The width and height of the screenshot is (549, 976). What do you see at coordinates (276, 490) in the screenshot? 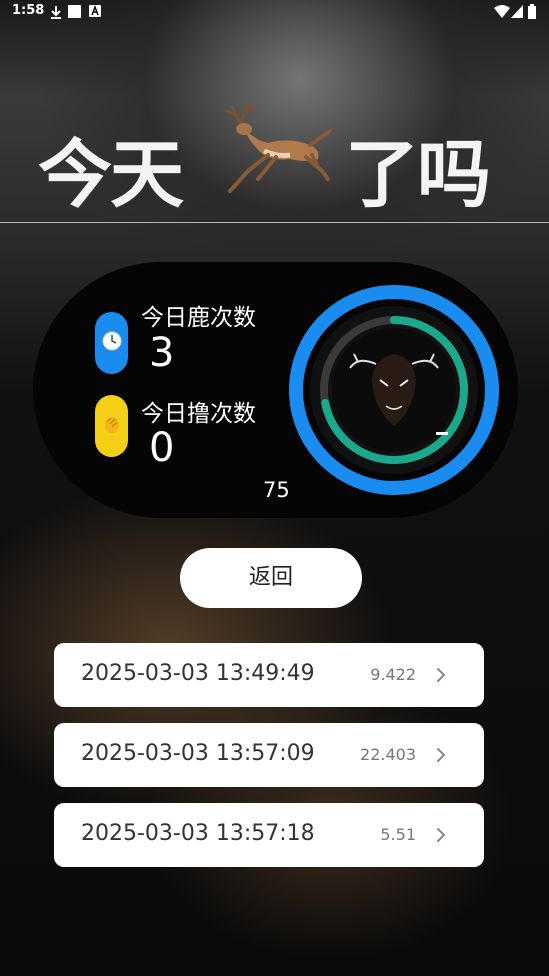
I see `extra-value: 75` at bounding box center [276, 490].